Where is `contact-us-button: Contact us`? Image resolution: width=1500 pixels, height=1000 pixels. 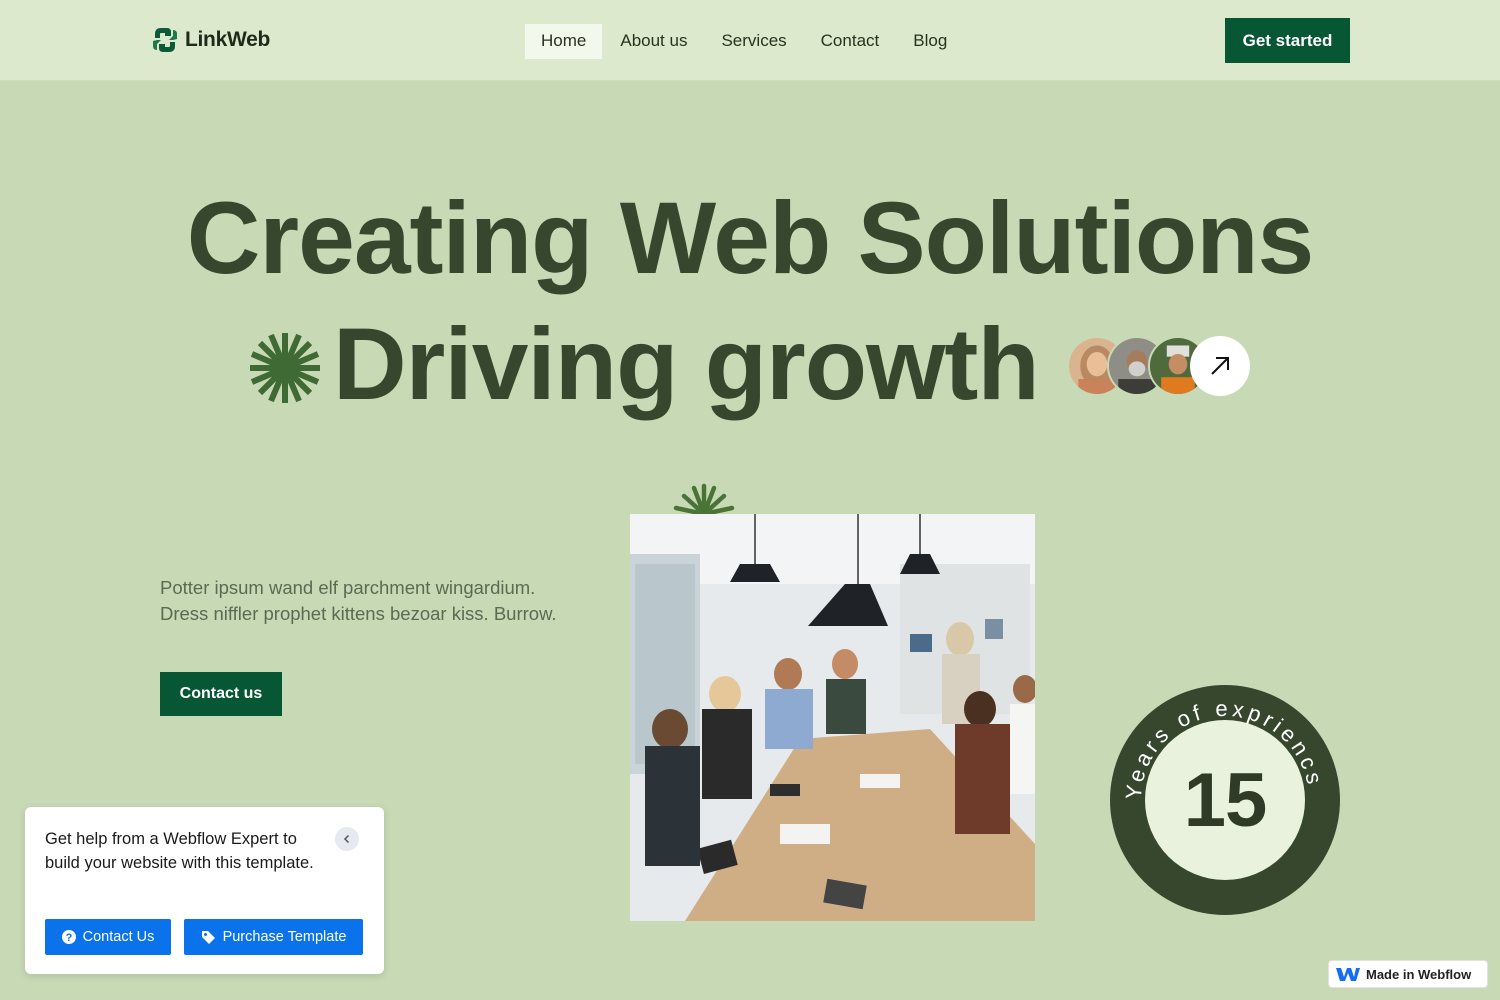
contact-us-button: Contact us is located at coordinates (221, 694).